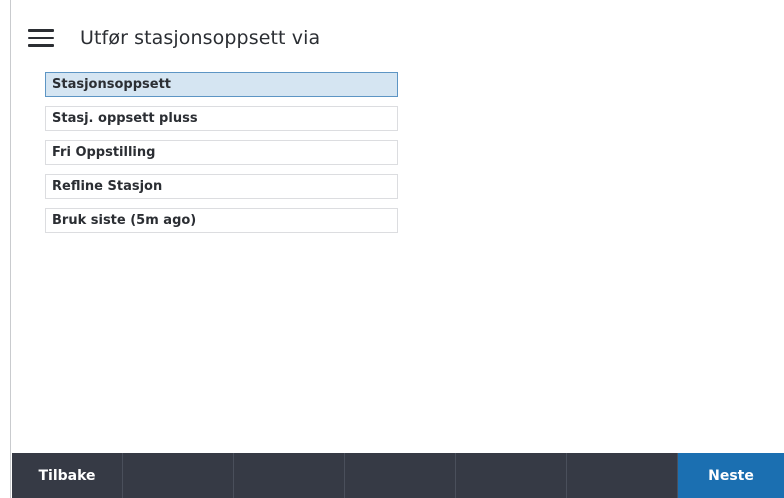  What do you see at coordinates (67, 475) in the screenshot?
I see `back-button: Tilbake` at bounding box center [67, 475].